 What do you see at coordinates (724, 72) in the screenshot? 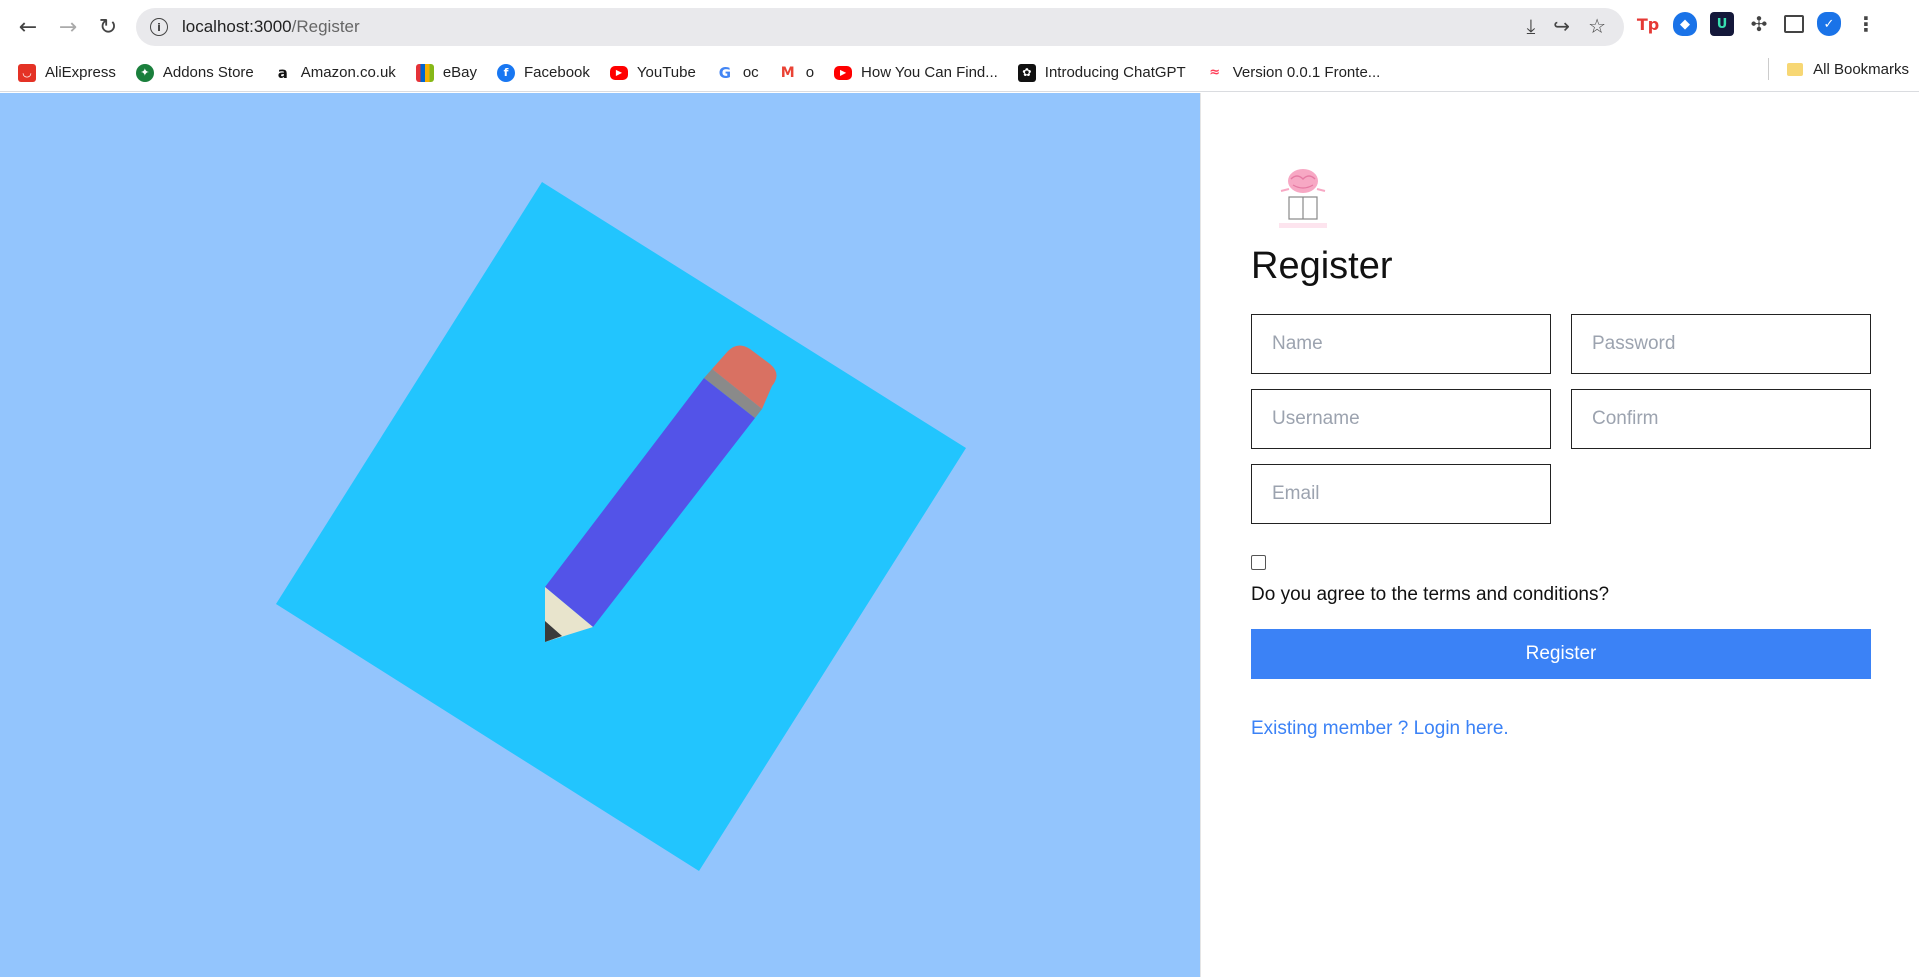
I see `google-icon: G` at bounding box center [724, 72].